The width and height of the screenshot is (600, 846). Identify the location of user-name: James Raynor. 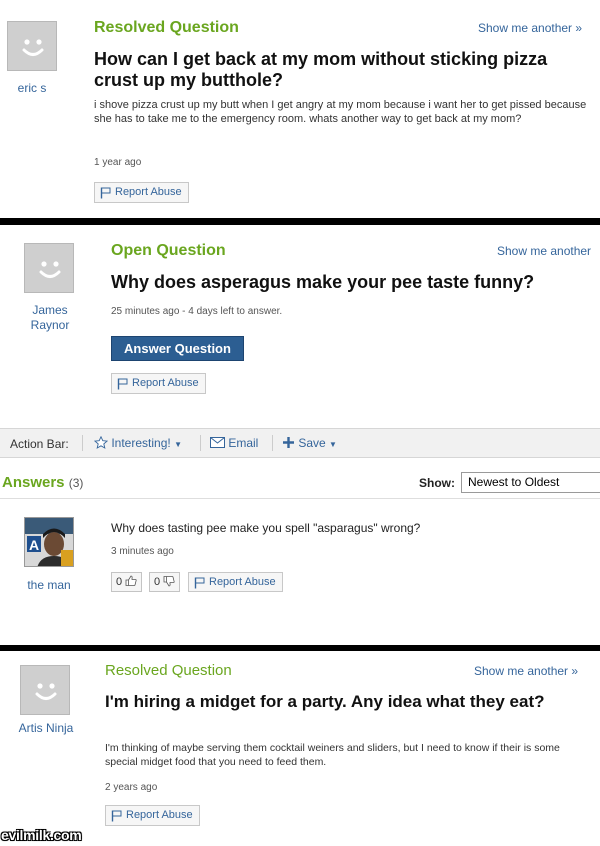
(50, 318).